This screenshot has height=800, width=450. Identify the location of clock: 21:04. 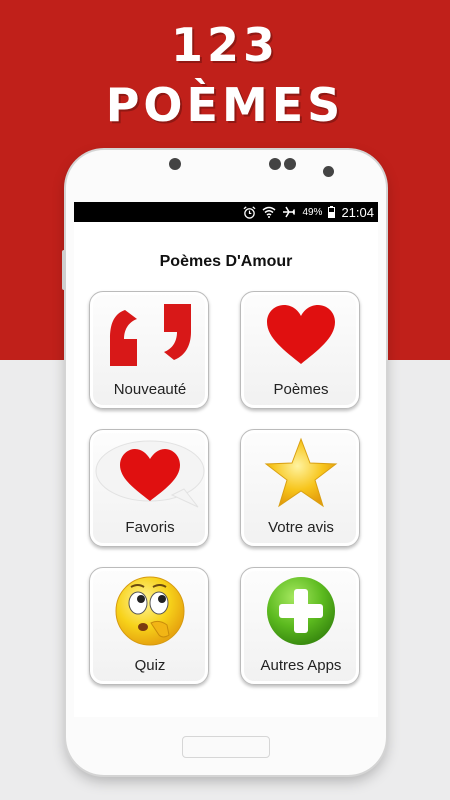
(357, 212).